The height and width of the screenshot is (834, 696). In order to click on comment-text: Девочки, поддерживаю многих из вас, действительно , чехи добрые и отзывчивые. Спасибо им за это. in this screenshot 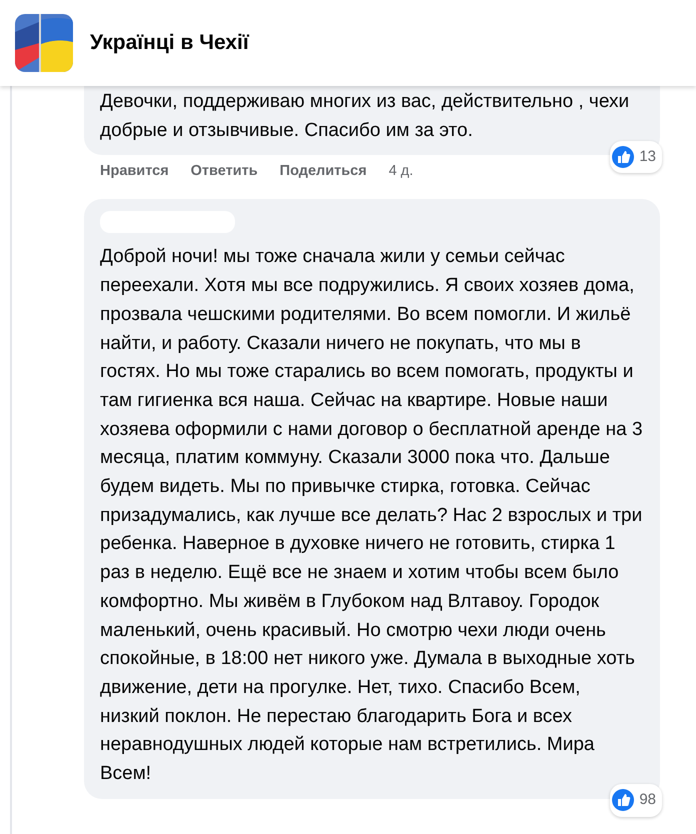, I will do `click(365, 116)`.